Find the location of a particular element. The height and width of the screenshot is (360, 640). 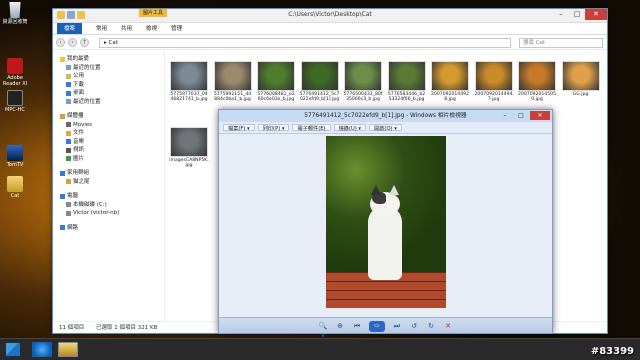

desktop-icon-recycle-bin: 資源回收筒 is located at coordinates (15, 13).